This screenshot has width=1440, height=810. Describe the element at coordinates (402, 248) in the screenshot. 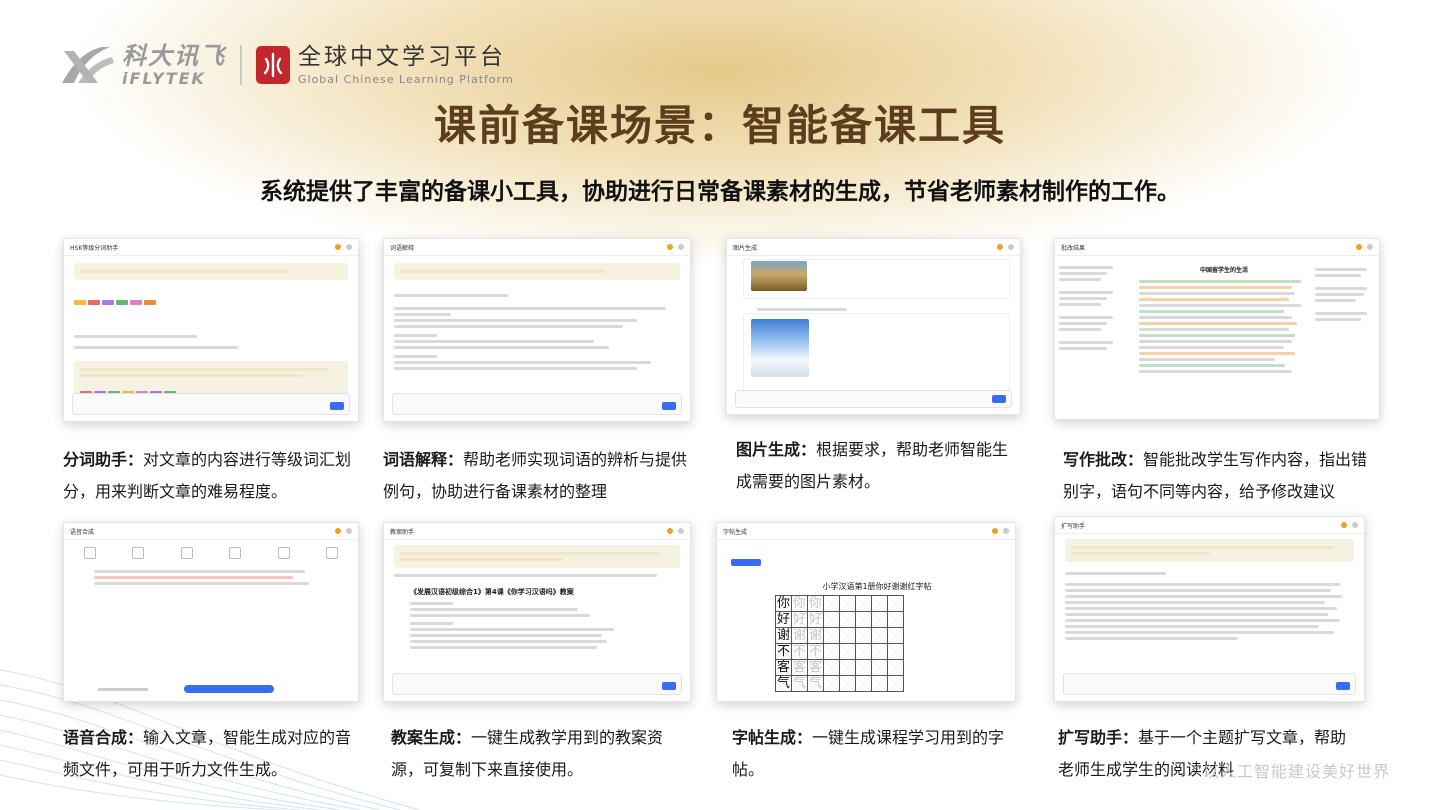

I see `screen-title: 词语解释` at that location.